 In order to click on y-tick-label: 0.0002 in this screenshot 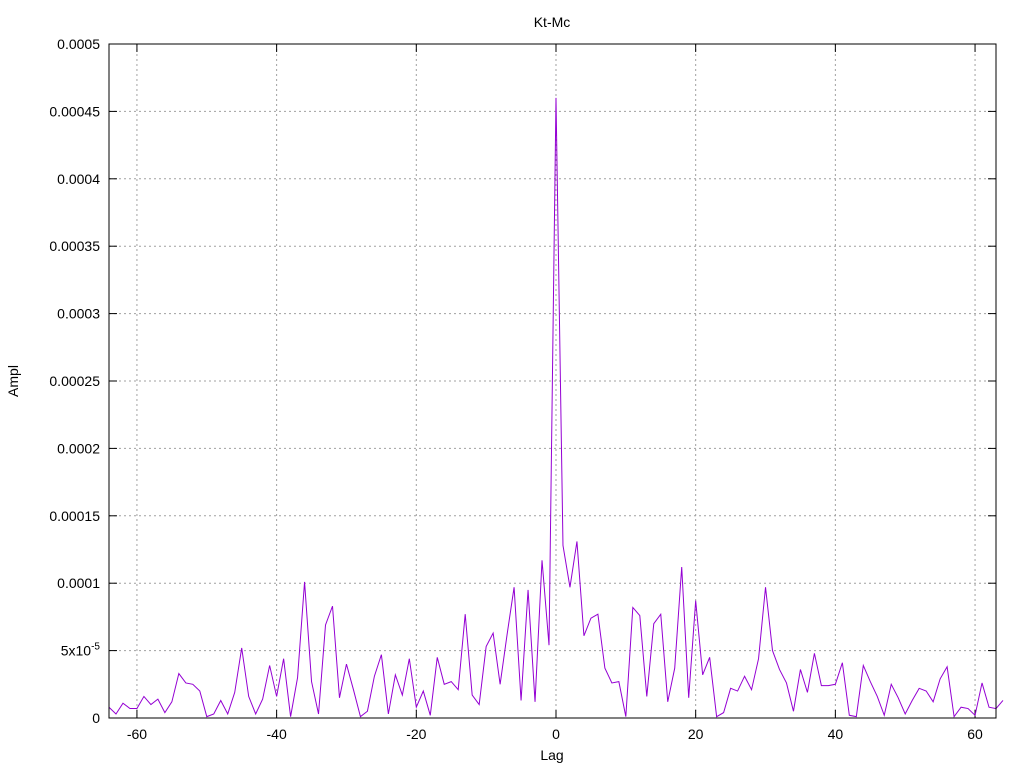, I will do `click(78, 448)`.